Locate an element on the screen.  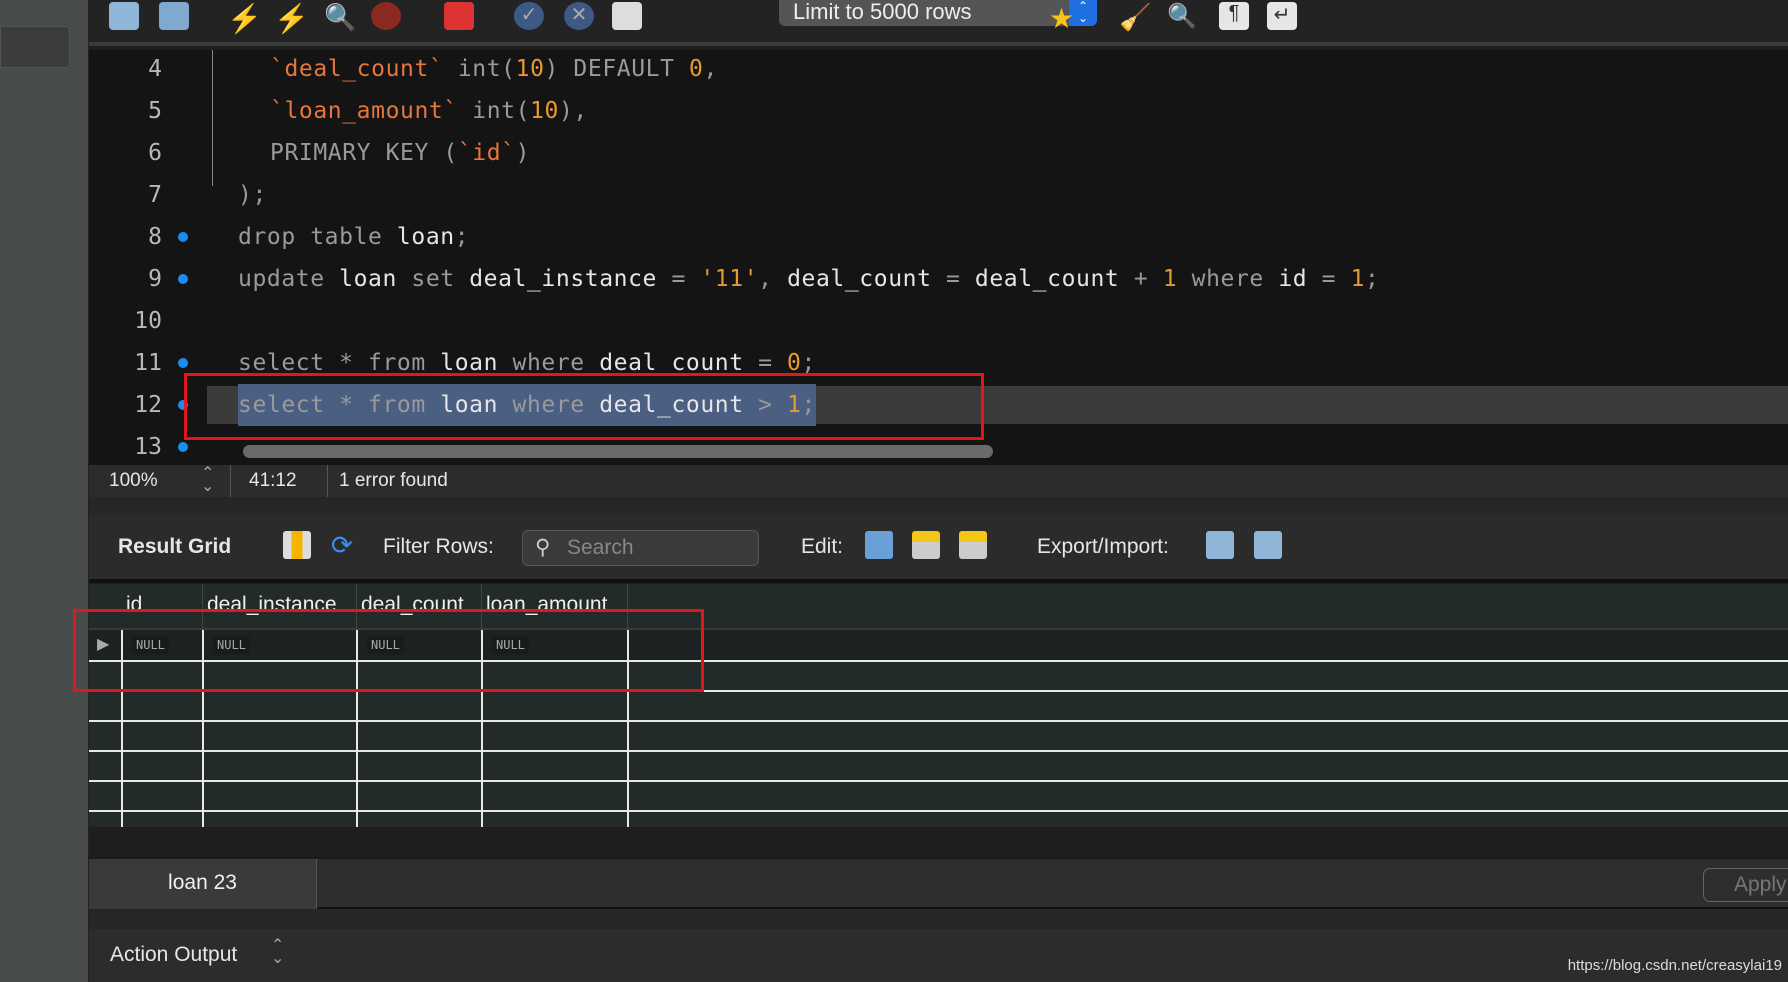
code-token: ) is located at coordinates (523, 153).